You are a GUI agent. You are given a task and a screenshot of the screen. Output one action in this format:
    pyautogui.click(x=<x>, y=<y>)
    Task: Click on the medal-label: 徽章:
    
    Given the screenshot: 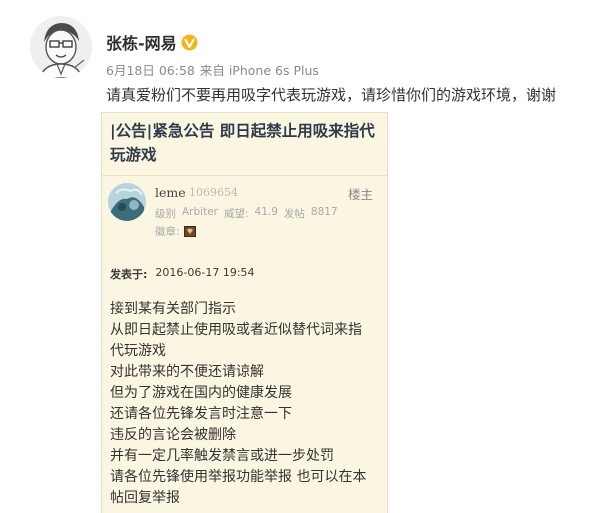 What is the action you would take?
    pyautogui.click(x=167, y=232)
    